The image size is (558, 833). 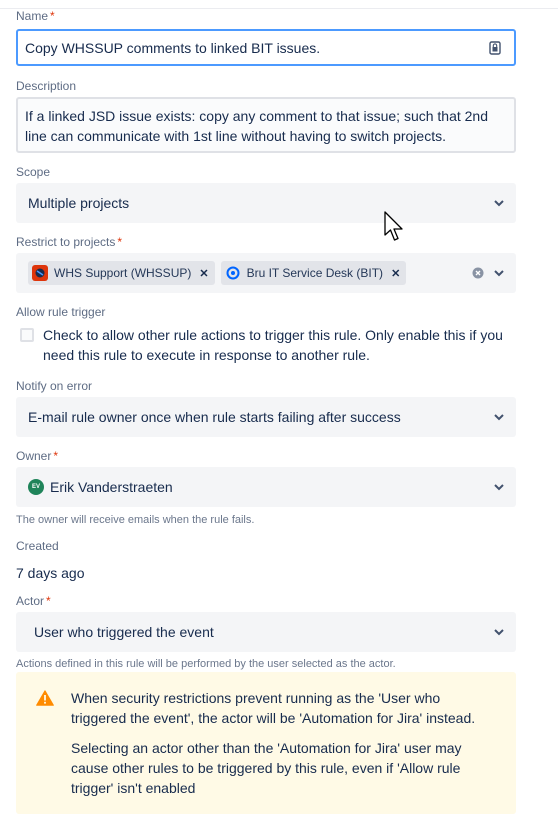 What do you see at coordinates (495, 47) in the screenshot?
I see `password-manager-icon` at bounding box center [495, 47].